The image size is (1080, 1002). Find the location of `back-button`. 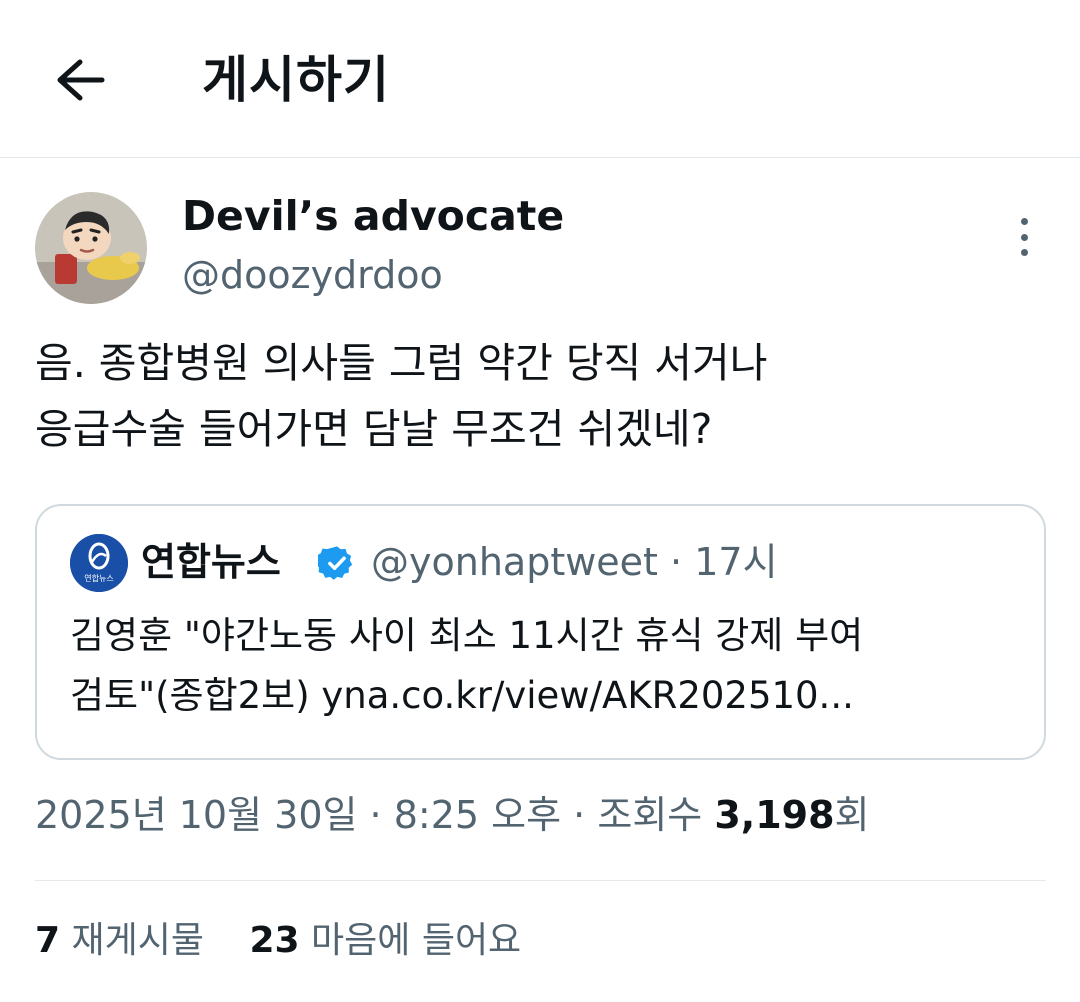

back-button is located at coordinates (80, 80).